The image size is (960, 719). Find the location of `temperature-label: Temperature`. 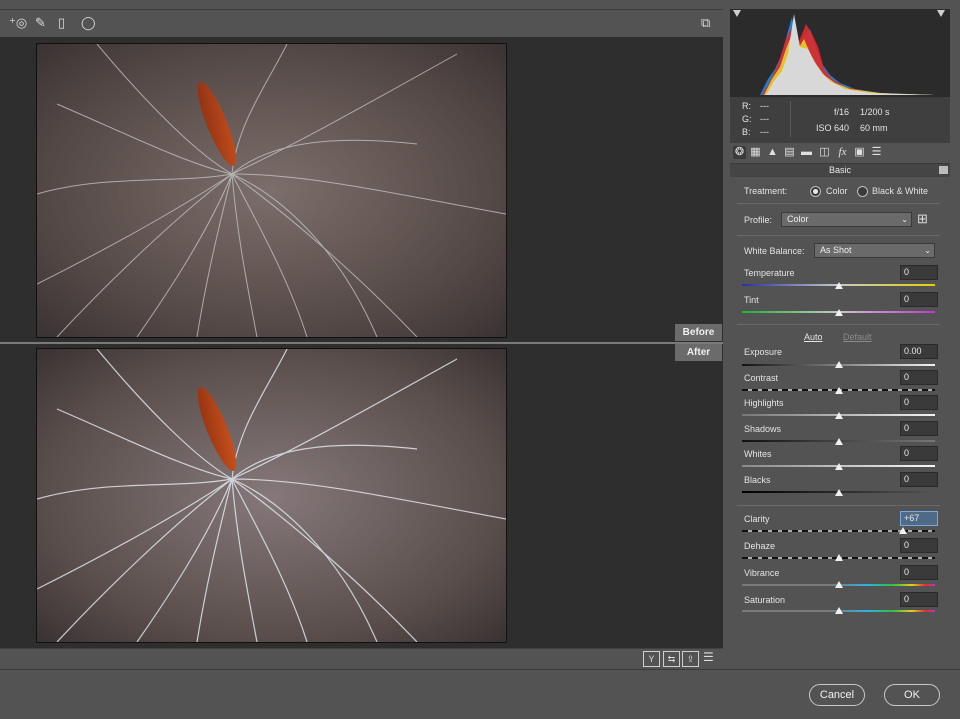

temperature-label: Temperature is located at coordinates (769, 273).